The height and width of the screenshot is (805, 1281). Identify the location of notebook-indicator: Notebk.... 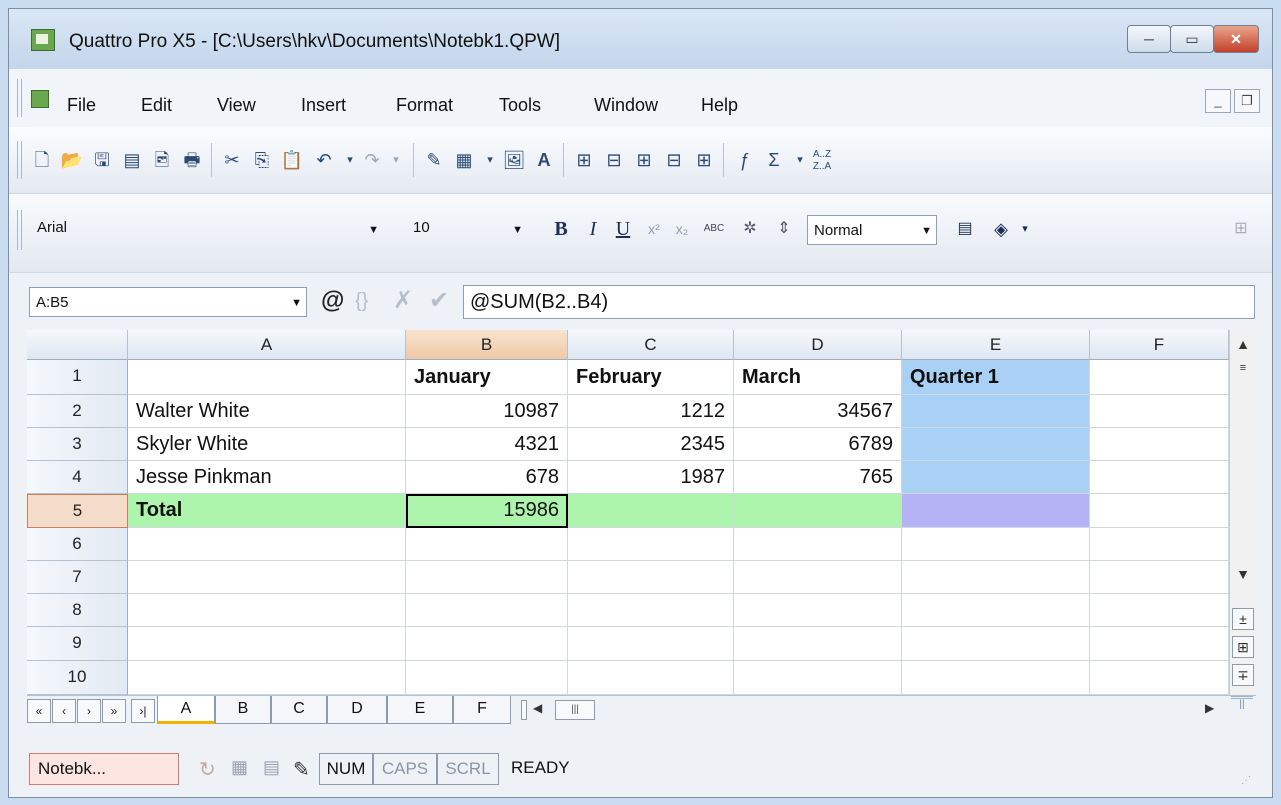
(104, 769).